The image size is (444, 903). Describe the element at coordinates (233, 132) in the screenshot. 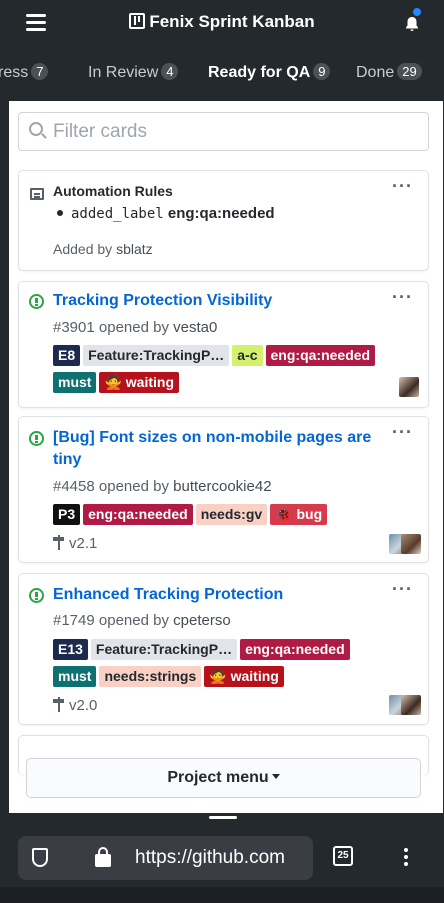

I see `filter-cards-input` at that location.